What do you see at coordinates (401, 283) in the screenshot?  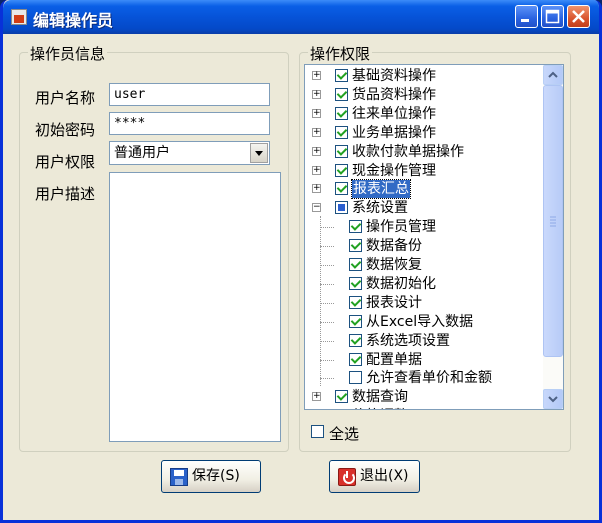 I see `tree-item-label: 数据初始化` at bounding box center [401, 283].